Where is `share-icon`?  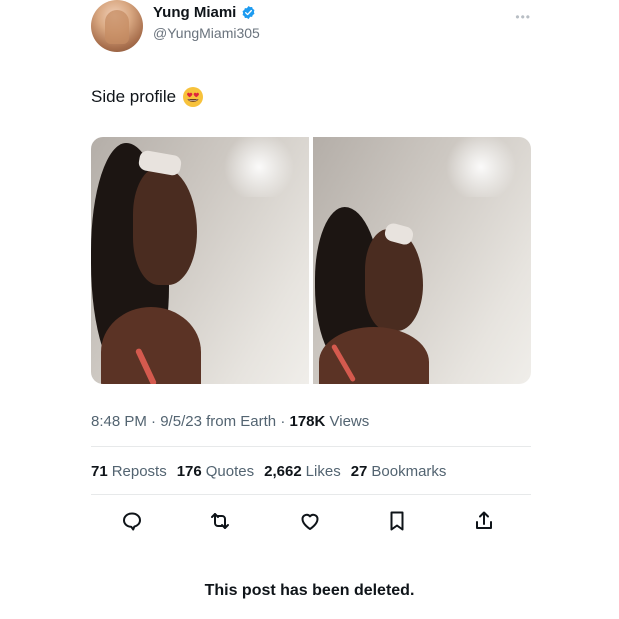 share-icon is located at coordinates (484, 521).